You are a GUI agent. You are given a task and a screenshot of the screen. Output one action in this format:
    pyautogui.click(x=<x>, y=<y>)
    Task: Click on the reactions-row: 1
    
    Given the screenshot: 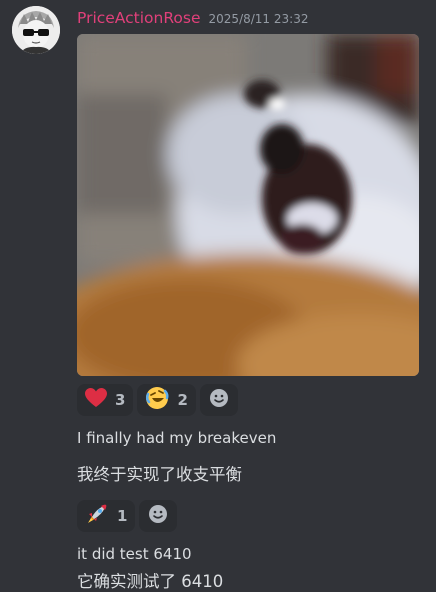 What is the action you would take?
    pyautogui.click(x=127, y=516)
    